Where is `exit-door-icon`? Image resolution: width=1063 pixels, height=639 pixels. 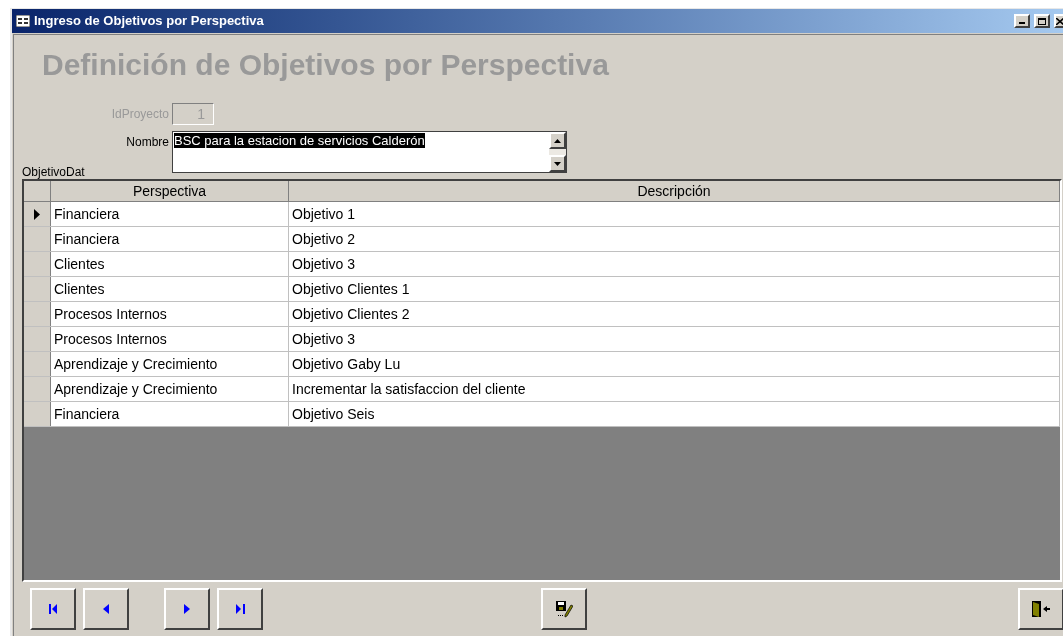
exit-door-icon is located at coordinates (1041, 609).